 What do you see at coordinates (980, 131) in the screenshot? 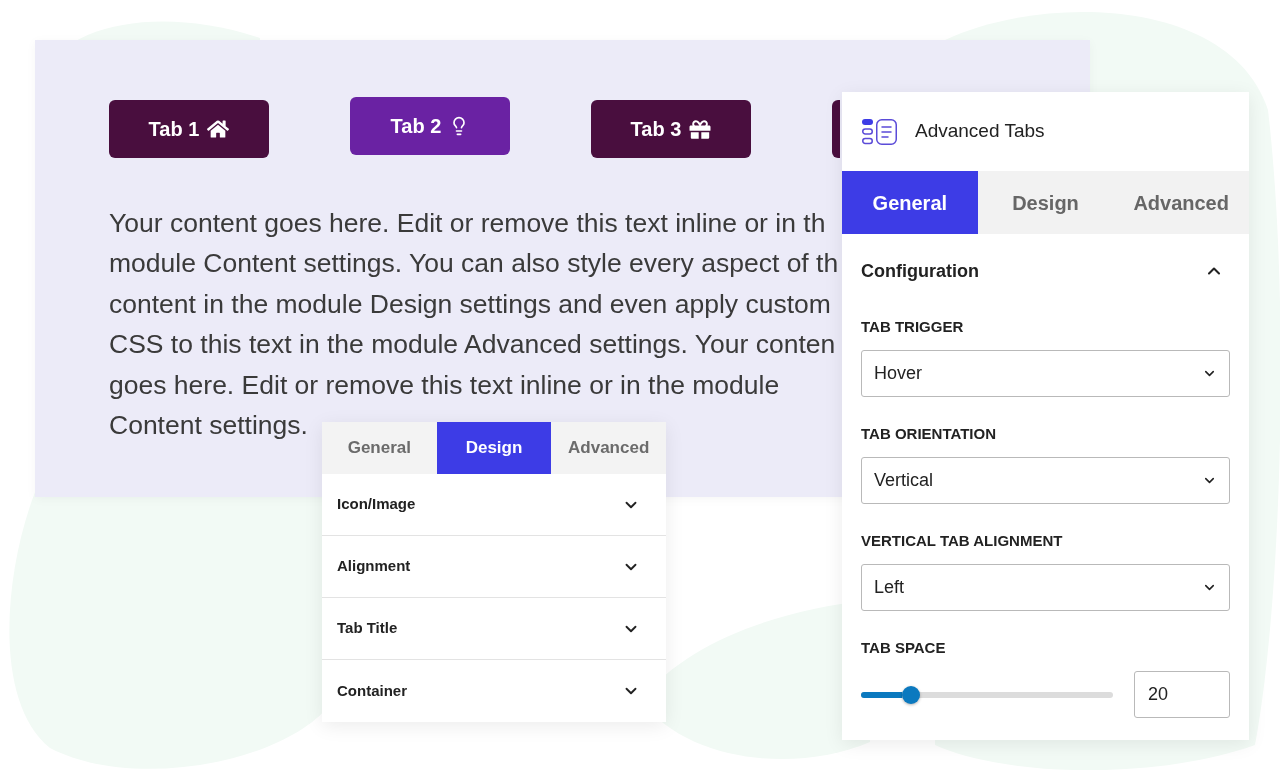
I see `panel-title: Advanced Tabs` at bounding box center [980, 131].